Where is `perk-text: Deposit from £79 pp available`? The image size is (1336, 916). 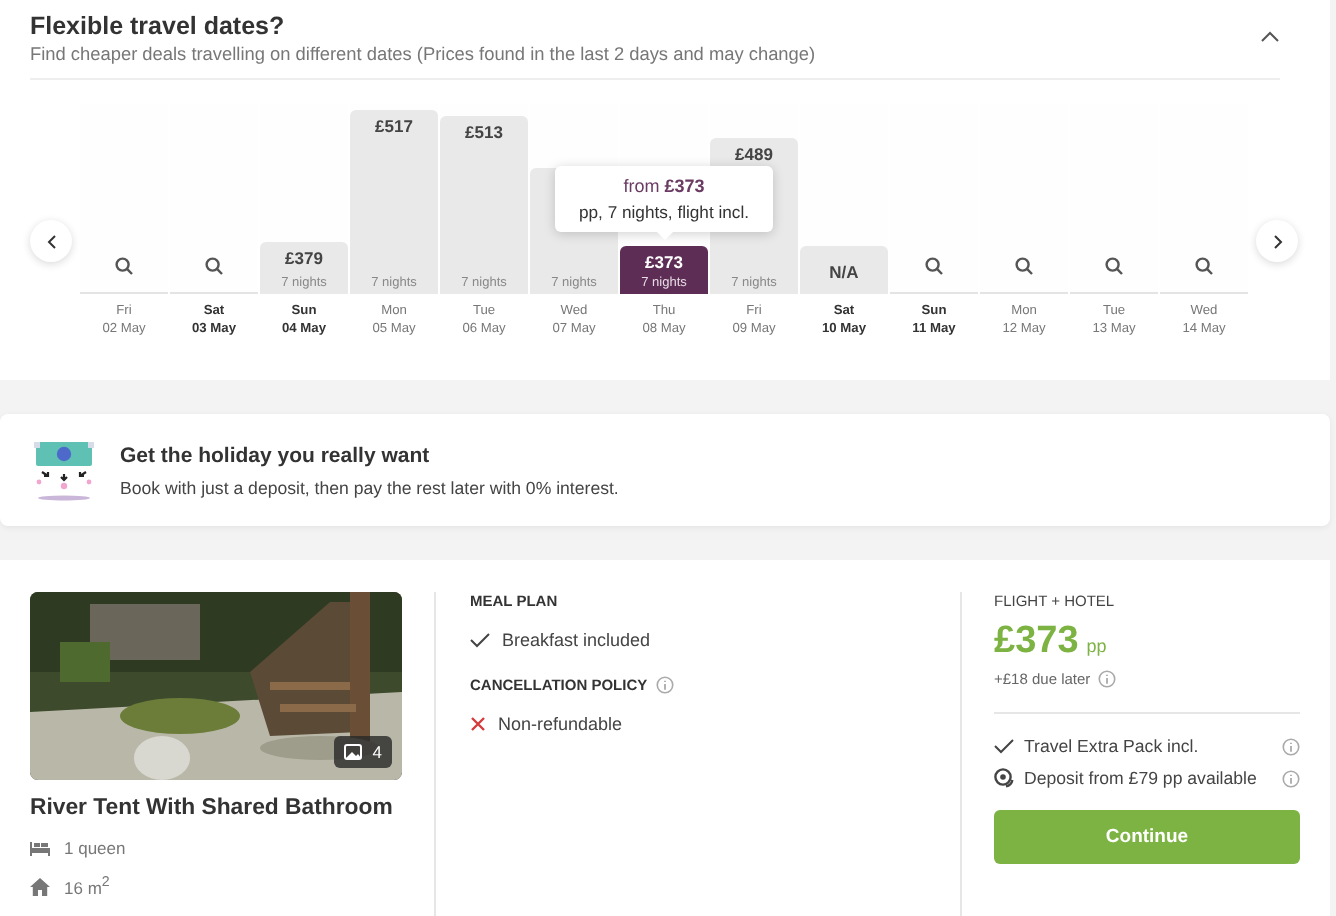 perk-text: Deposit from £79 pp available is located at coordinates (1140, 778).